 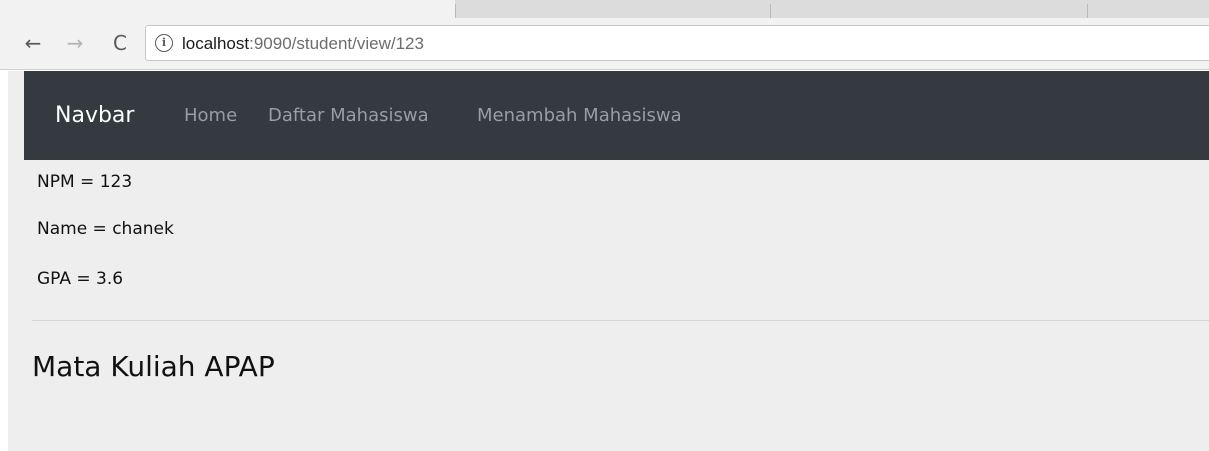 What do you see at coordinates (105, 229) in the screenshot?
I see `student-name: Name = chanek` at bounding box center [105, 229].